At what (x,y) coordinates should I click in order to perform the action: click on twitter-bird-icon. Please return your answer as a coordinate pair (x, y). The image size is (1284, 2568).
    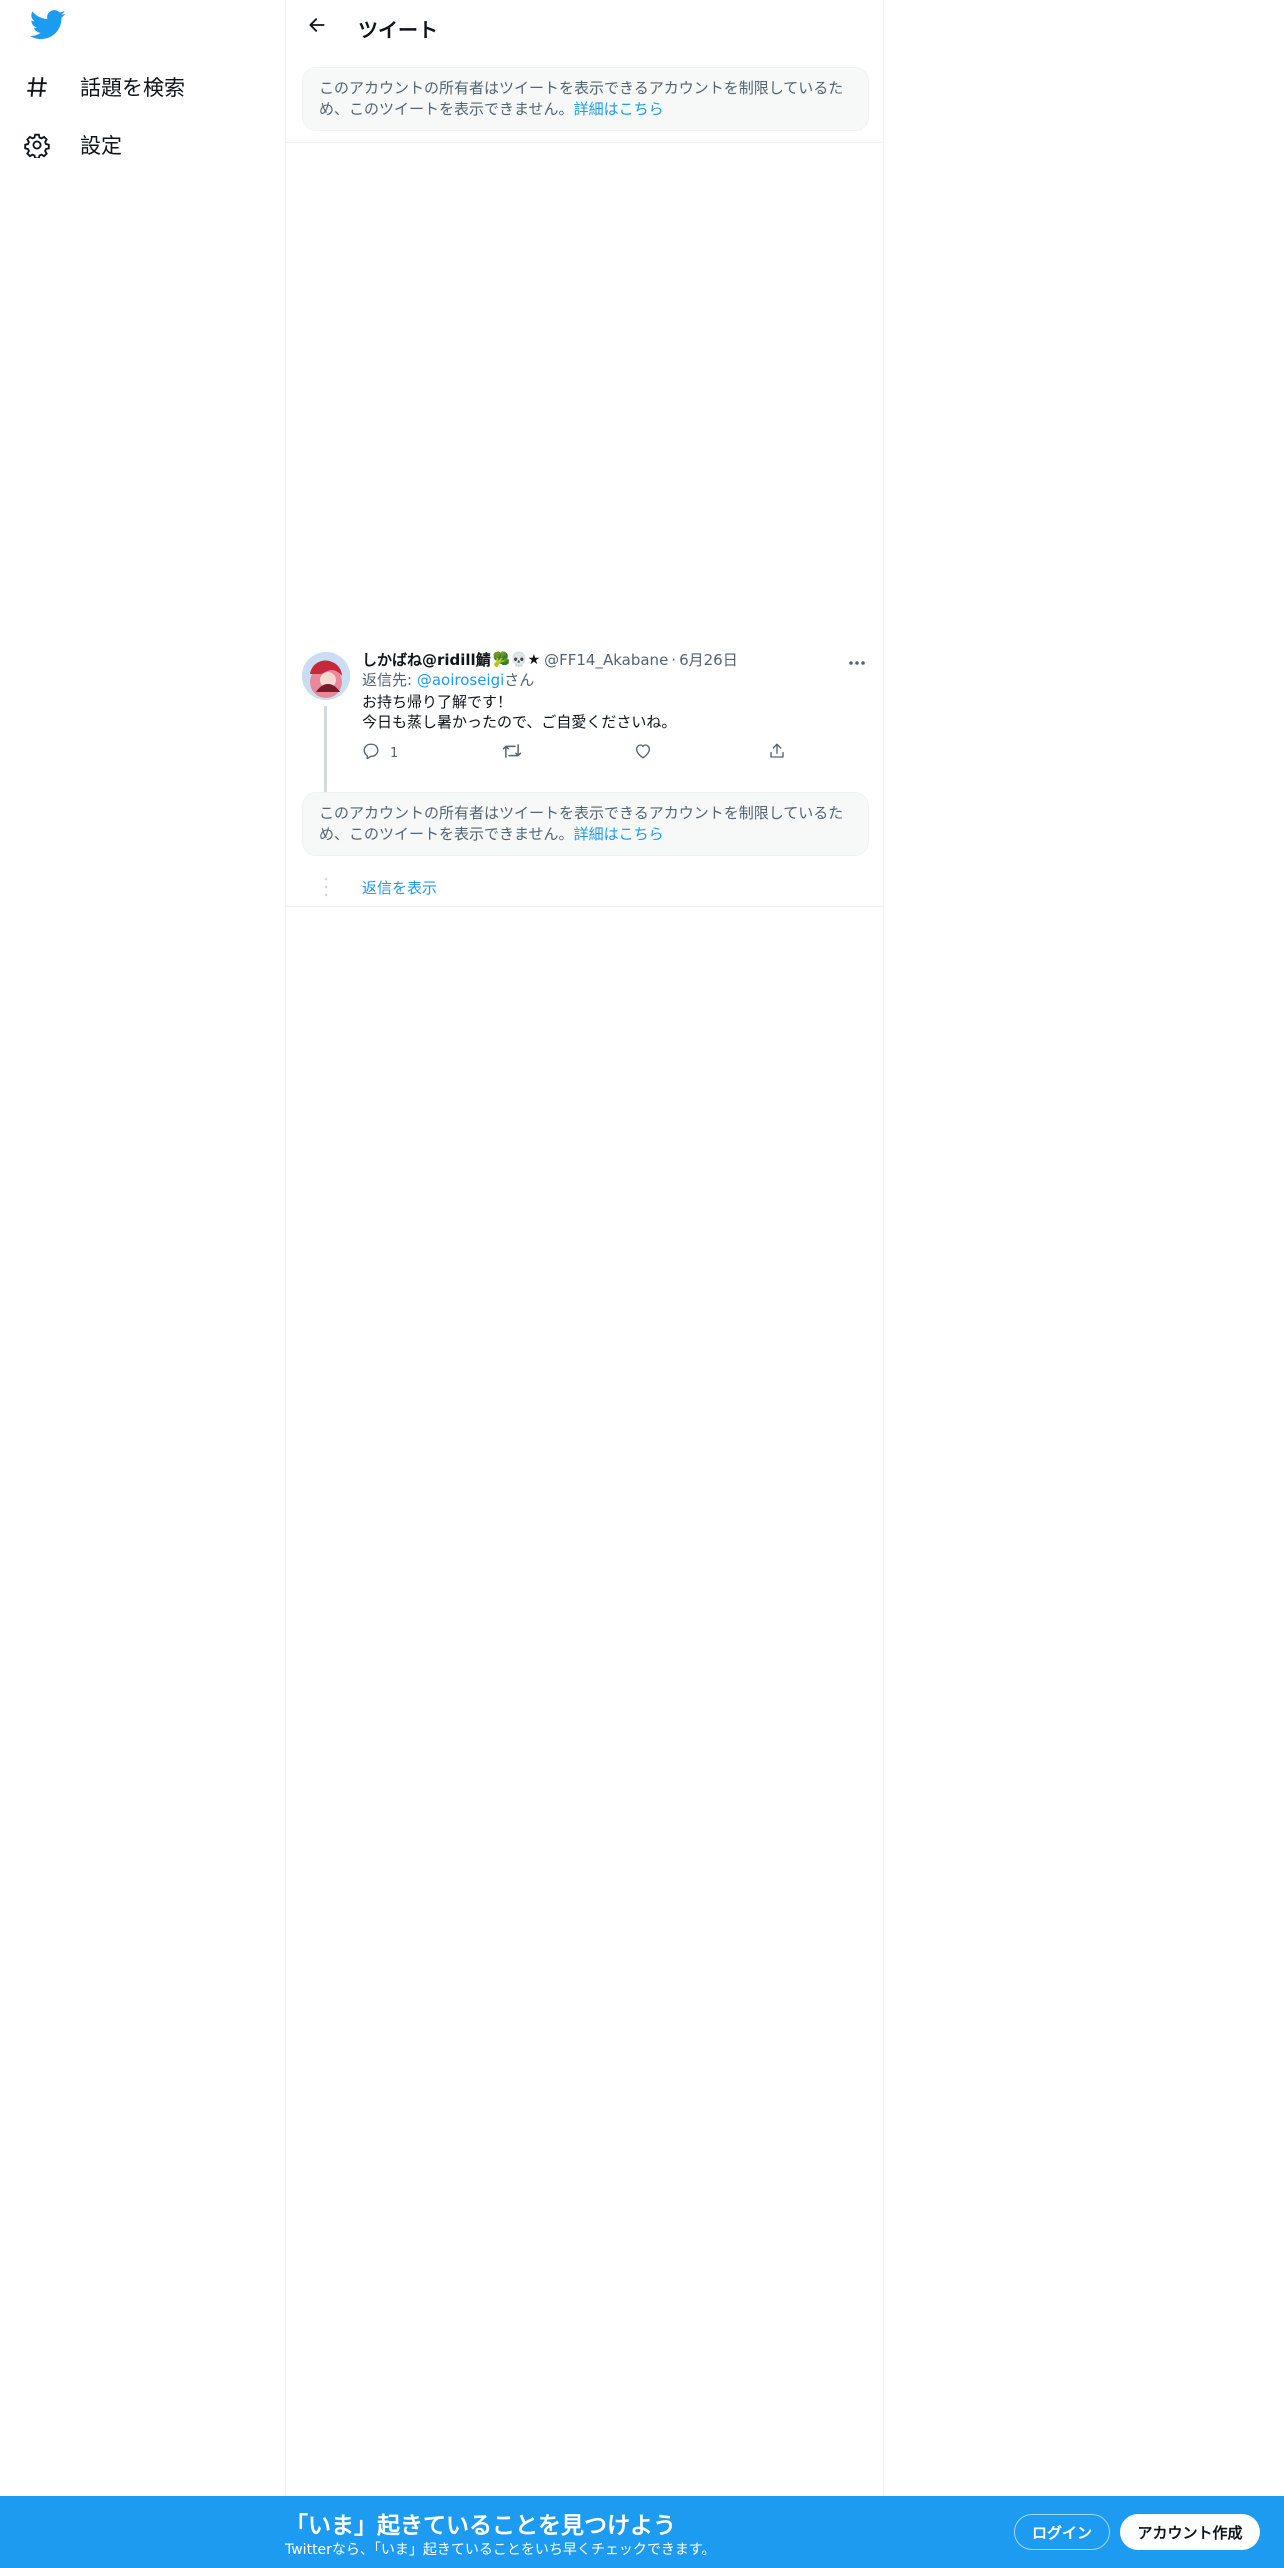
    Looking at the image, I should click on (48, 29).